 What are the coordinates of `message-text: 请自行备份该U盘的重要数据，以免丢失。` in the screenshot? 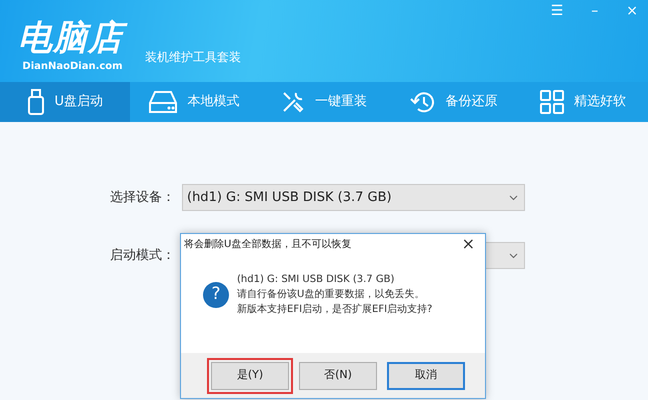 It's located at (331, 295).